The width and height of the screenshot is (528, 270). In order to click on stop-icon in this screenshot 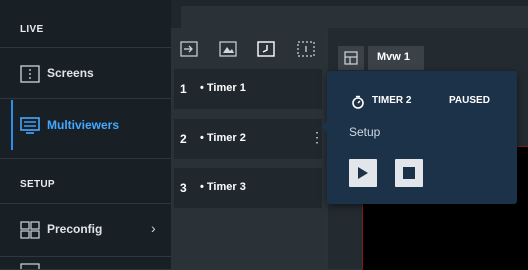, I will do `click(409, 173)`.